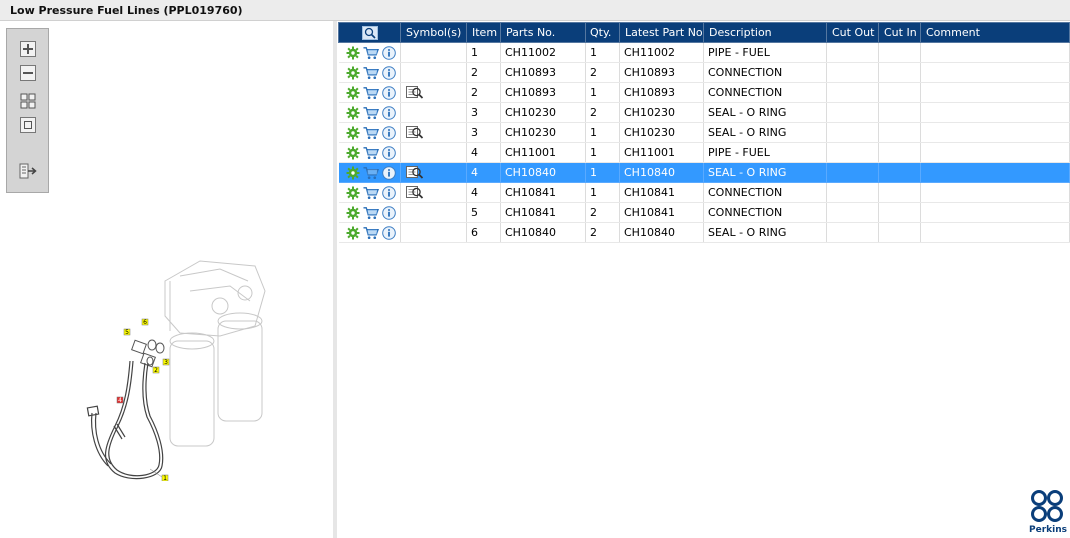 The height and width of the screenshot is (538, 1070). What do you see at coordinates (704, 112) in the screenshot?
I see `table-row: 3 CH10230 2 CH10230 SEAL - O RING` at bounding box center [704, 112].